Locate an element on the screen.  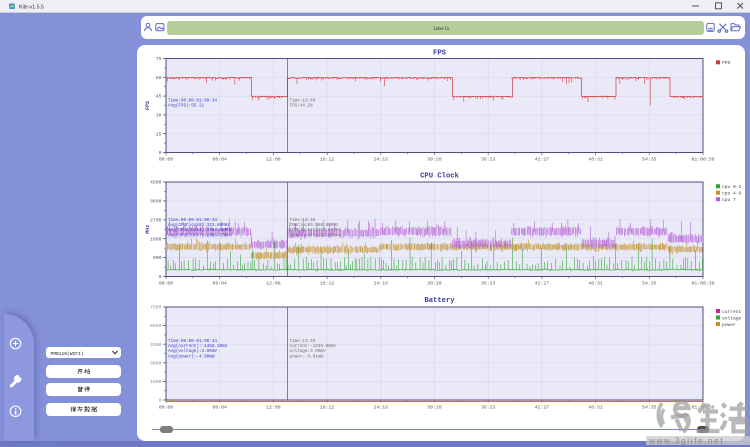
svg-text: CPUClock7:2112.00MHz is located at coordinates (316, 235).